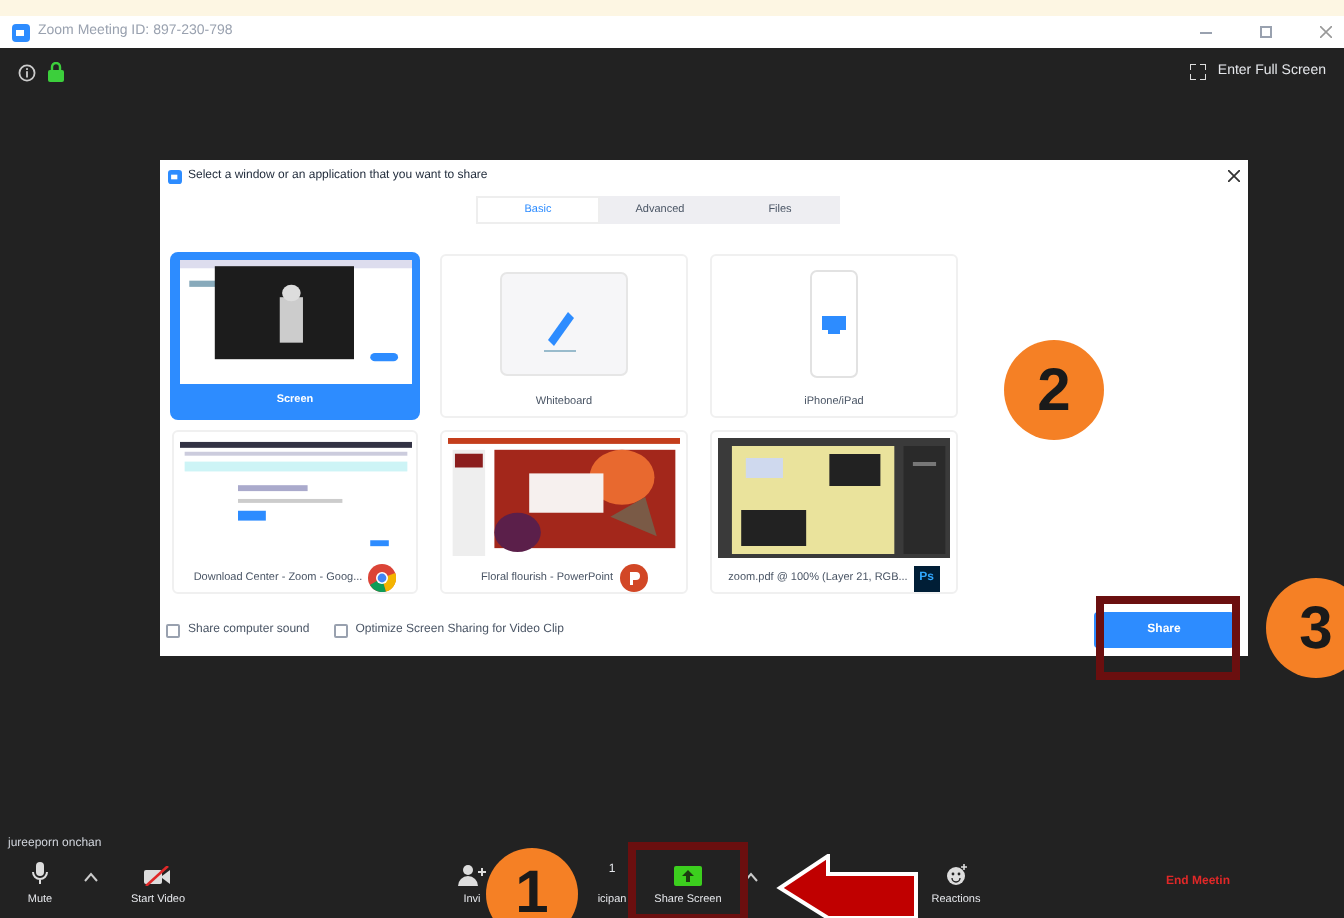  What do you see at coordinates (564, 324) in the screenshot?
I see `whiteboard-icon` at bounding box center [564, 324].